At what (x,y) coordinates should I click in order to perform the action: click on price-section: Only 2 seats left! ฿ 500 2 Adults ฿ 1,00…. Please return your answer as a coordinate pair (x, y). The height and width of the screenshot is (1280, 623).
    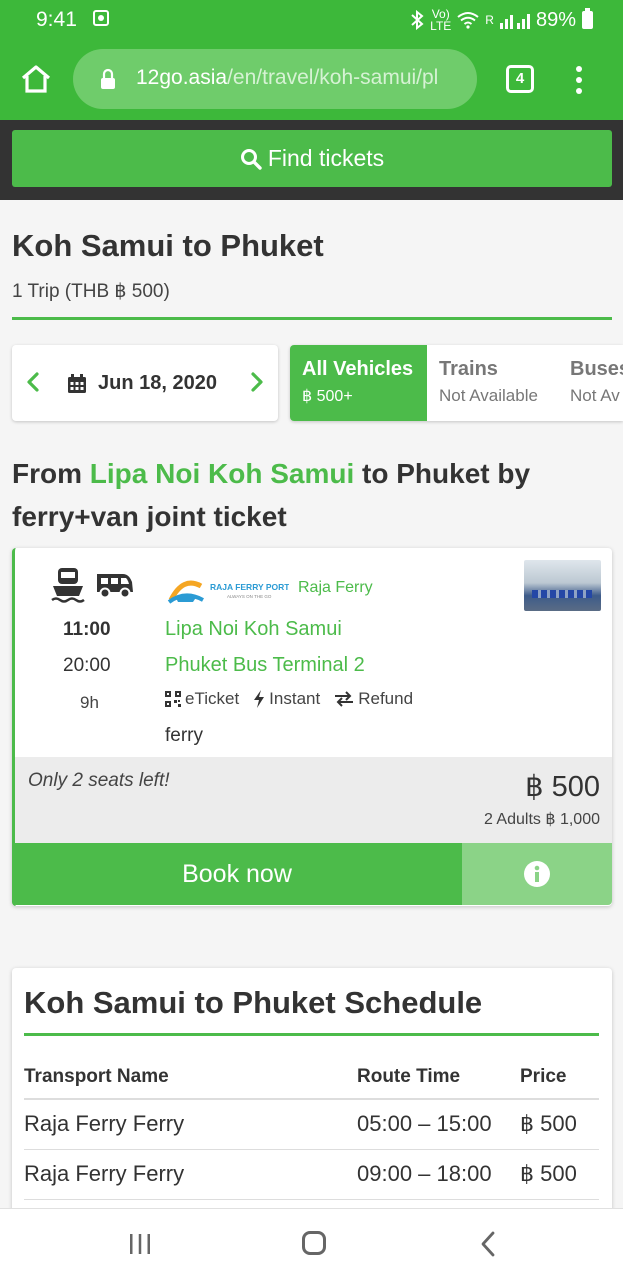
    Looking at the image, I should click on (313, 800).